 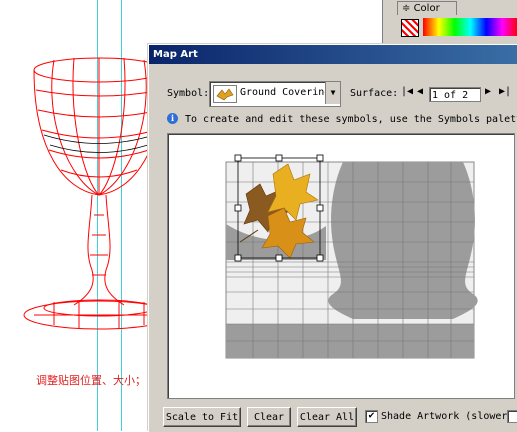 I want to click on clear-all-button: Clear All, so click(x=327, y=417).